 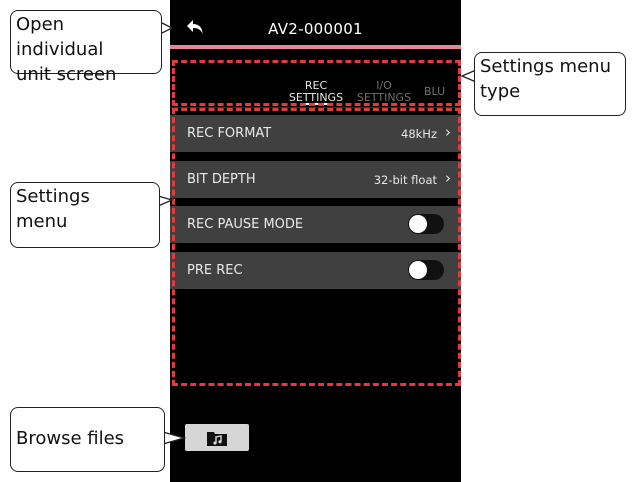 What do you see at coordinates (87, 439) in the screenshot?
I see `callout-browse-files: Browse files` at bounding box center [87, 439].